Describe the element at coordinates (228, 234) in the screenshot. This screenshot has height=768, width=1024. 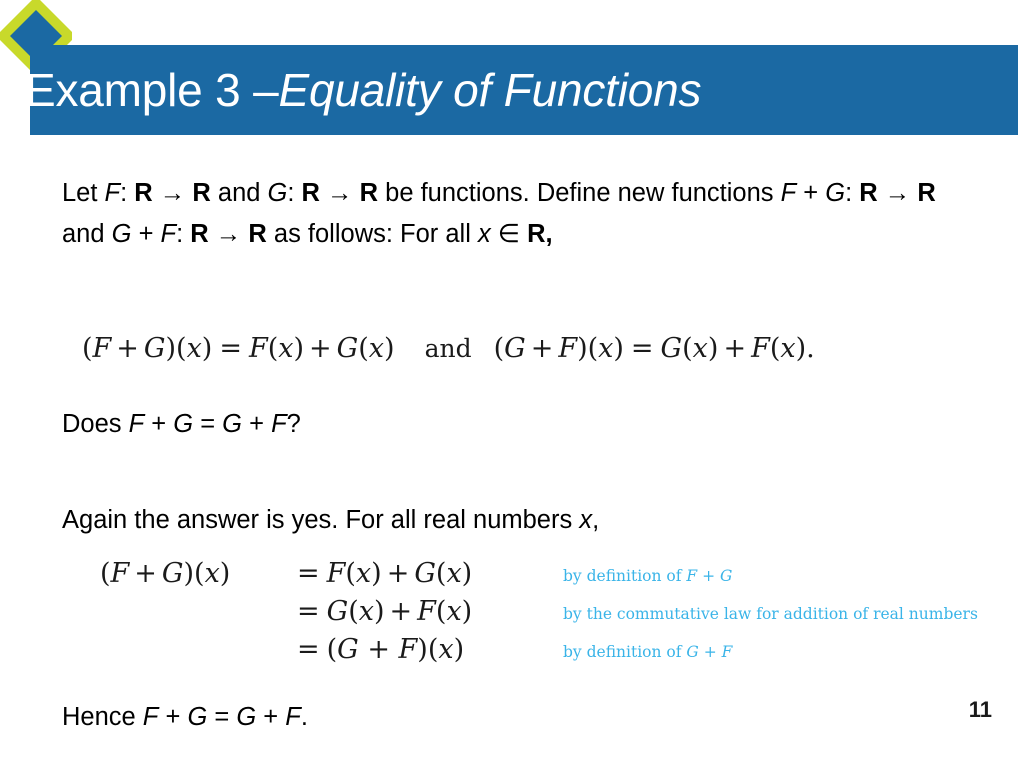
I see `def-arrow-4: →` at that location.